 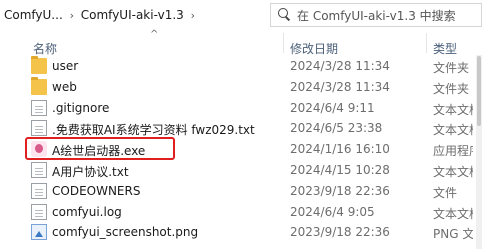 I want to click on scrollbar-thumb, so click(x=479, y=91).